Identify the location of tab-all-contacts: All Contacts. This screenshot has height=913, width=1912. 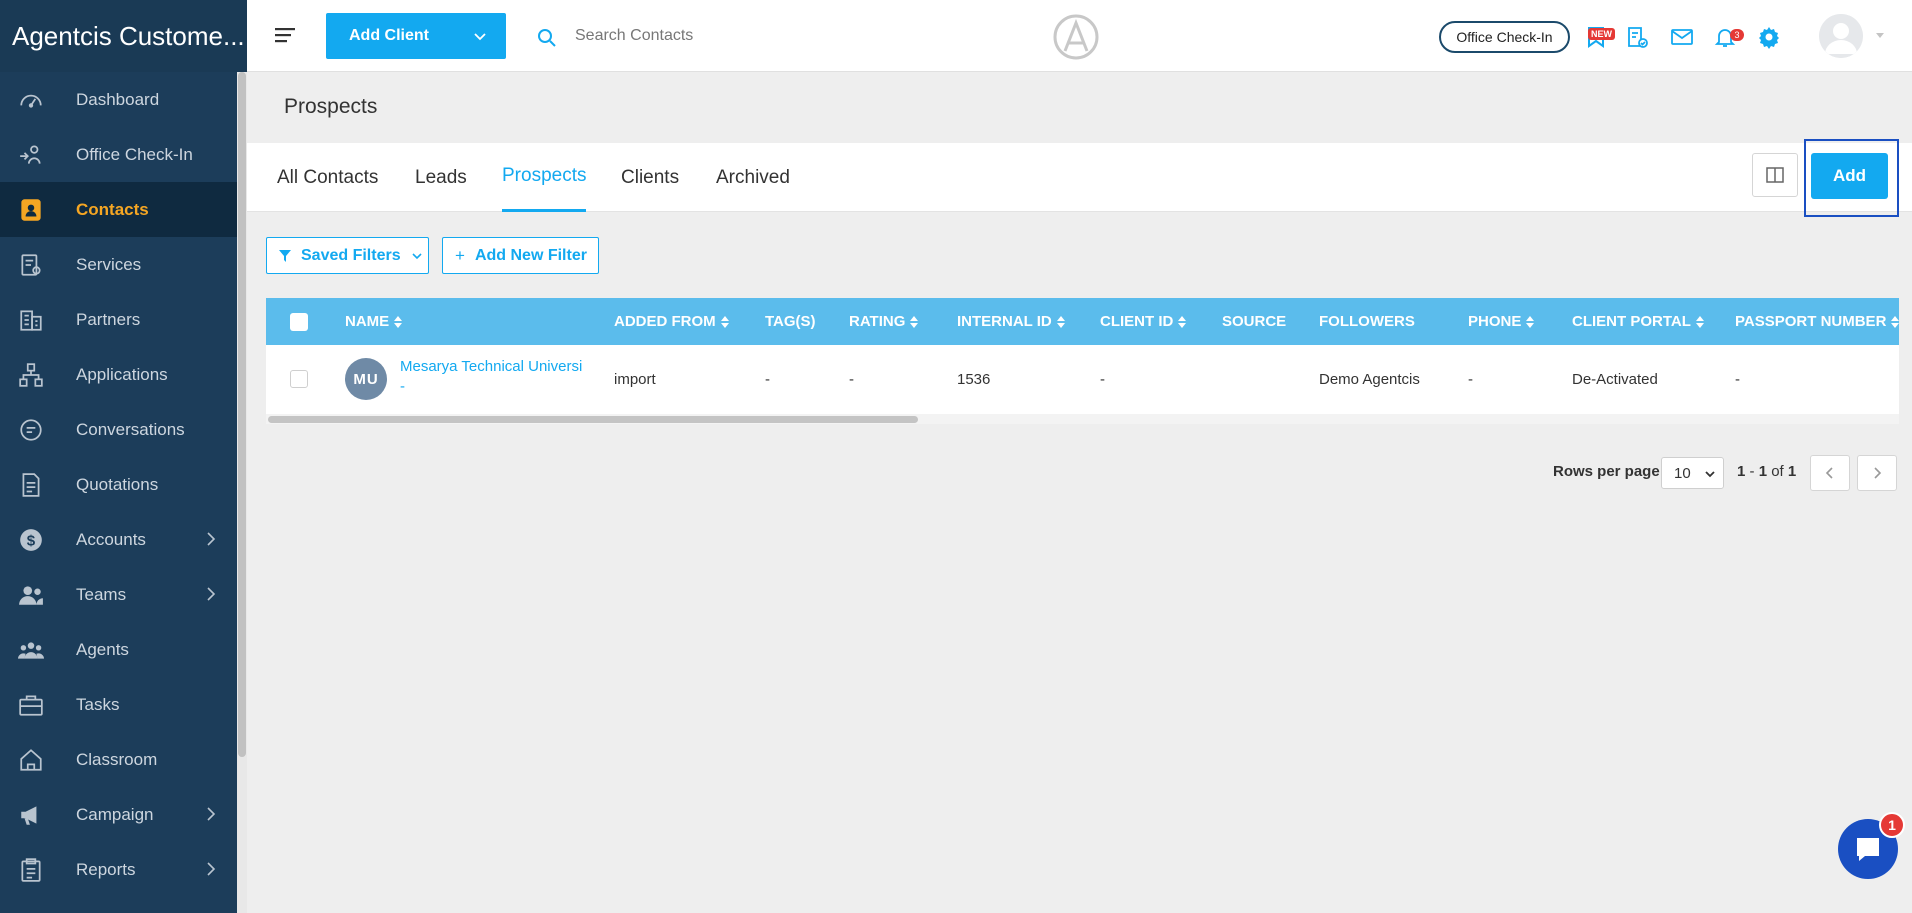
(327, 177).